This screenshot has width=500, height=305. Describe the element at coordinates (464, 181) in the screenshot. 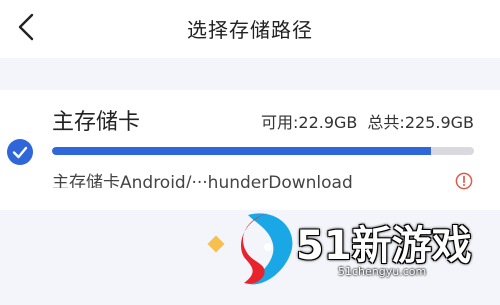

I see `warning-circle-icon` at that location.